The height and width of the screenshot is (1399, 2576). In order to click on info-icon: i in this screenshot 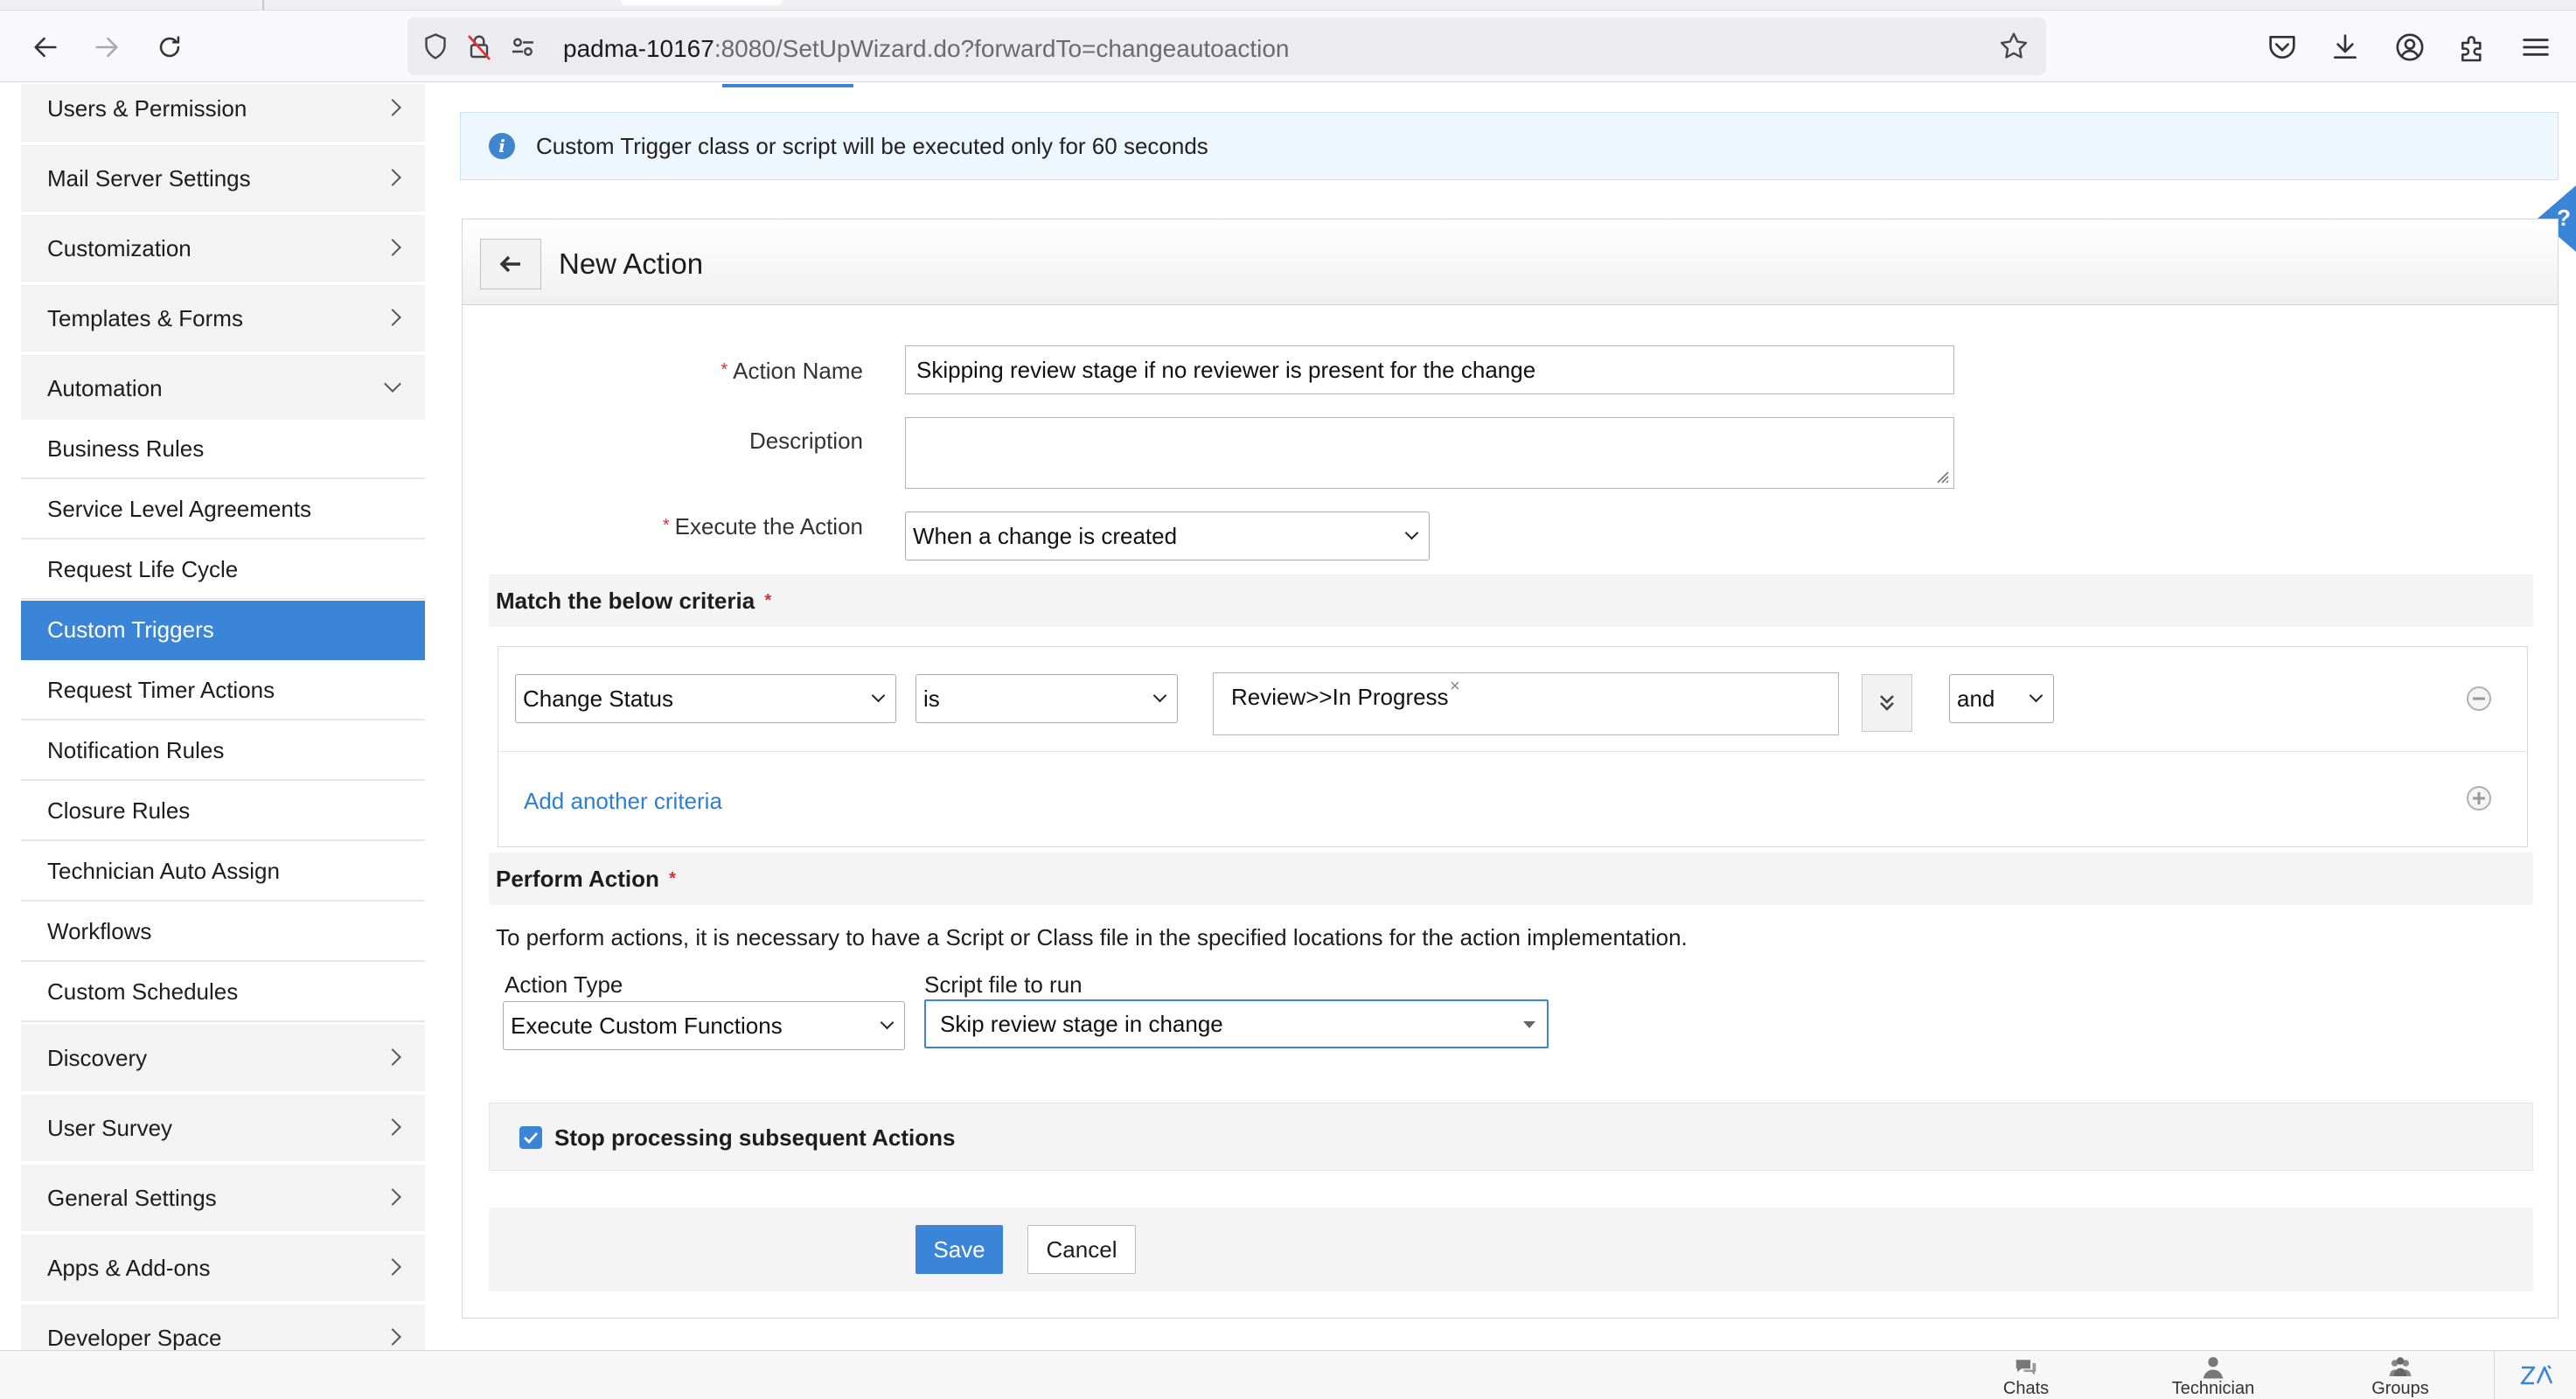, I will do `click(502, 146)`.